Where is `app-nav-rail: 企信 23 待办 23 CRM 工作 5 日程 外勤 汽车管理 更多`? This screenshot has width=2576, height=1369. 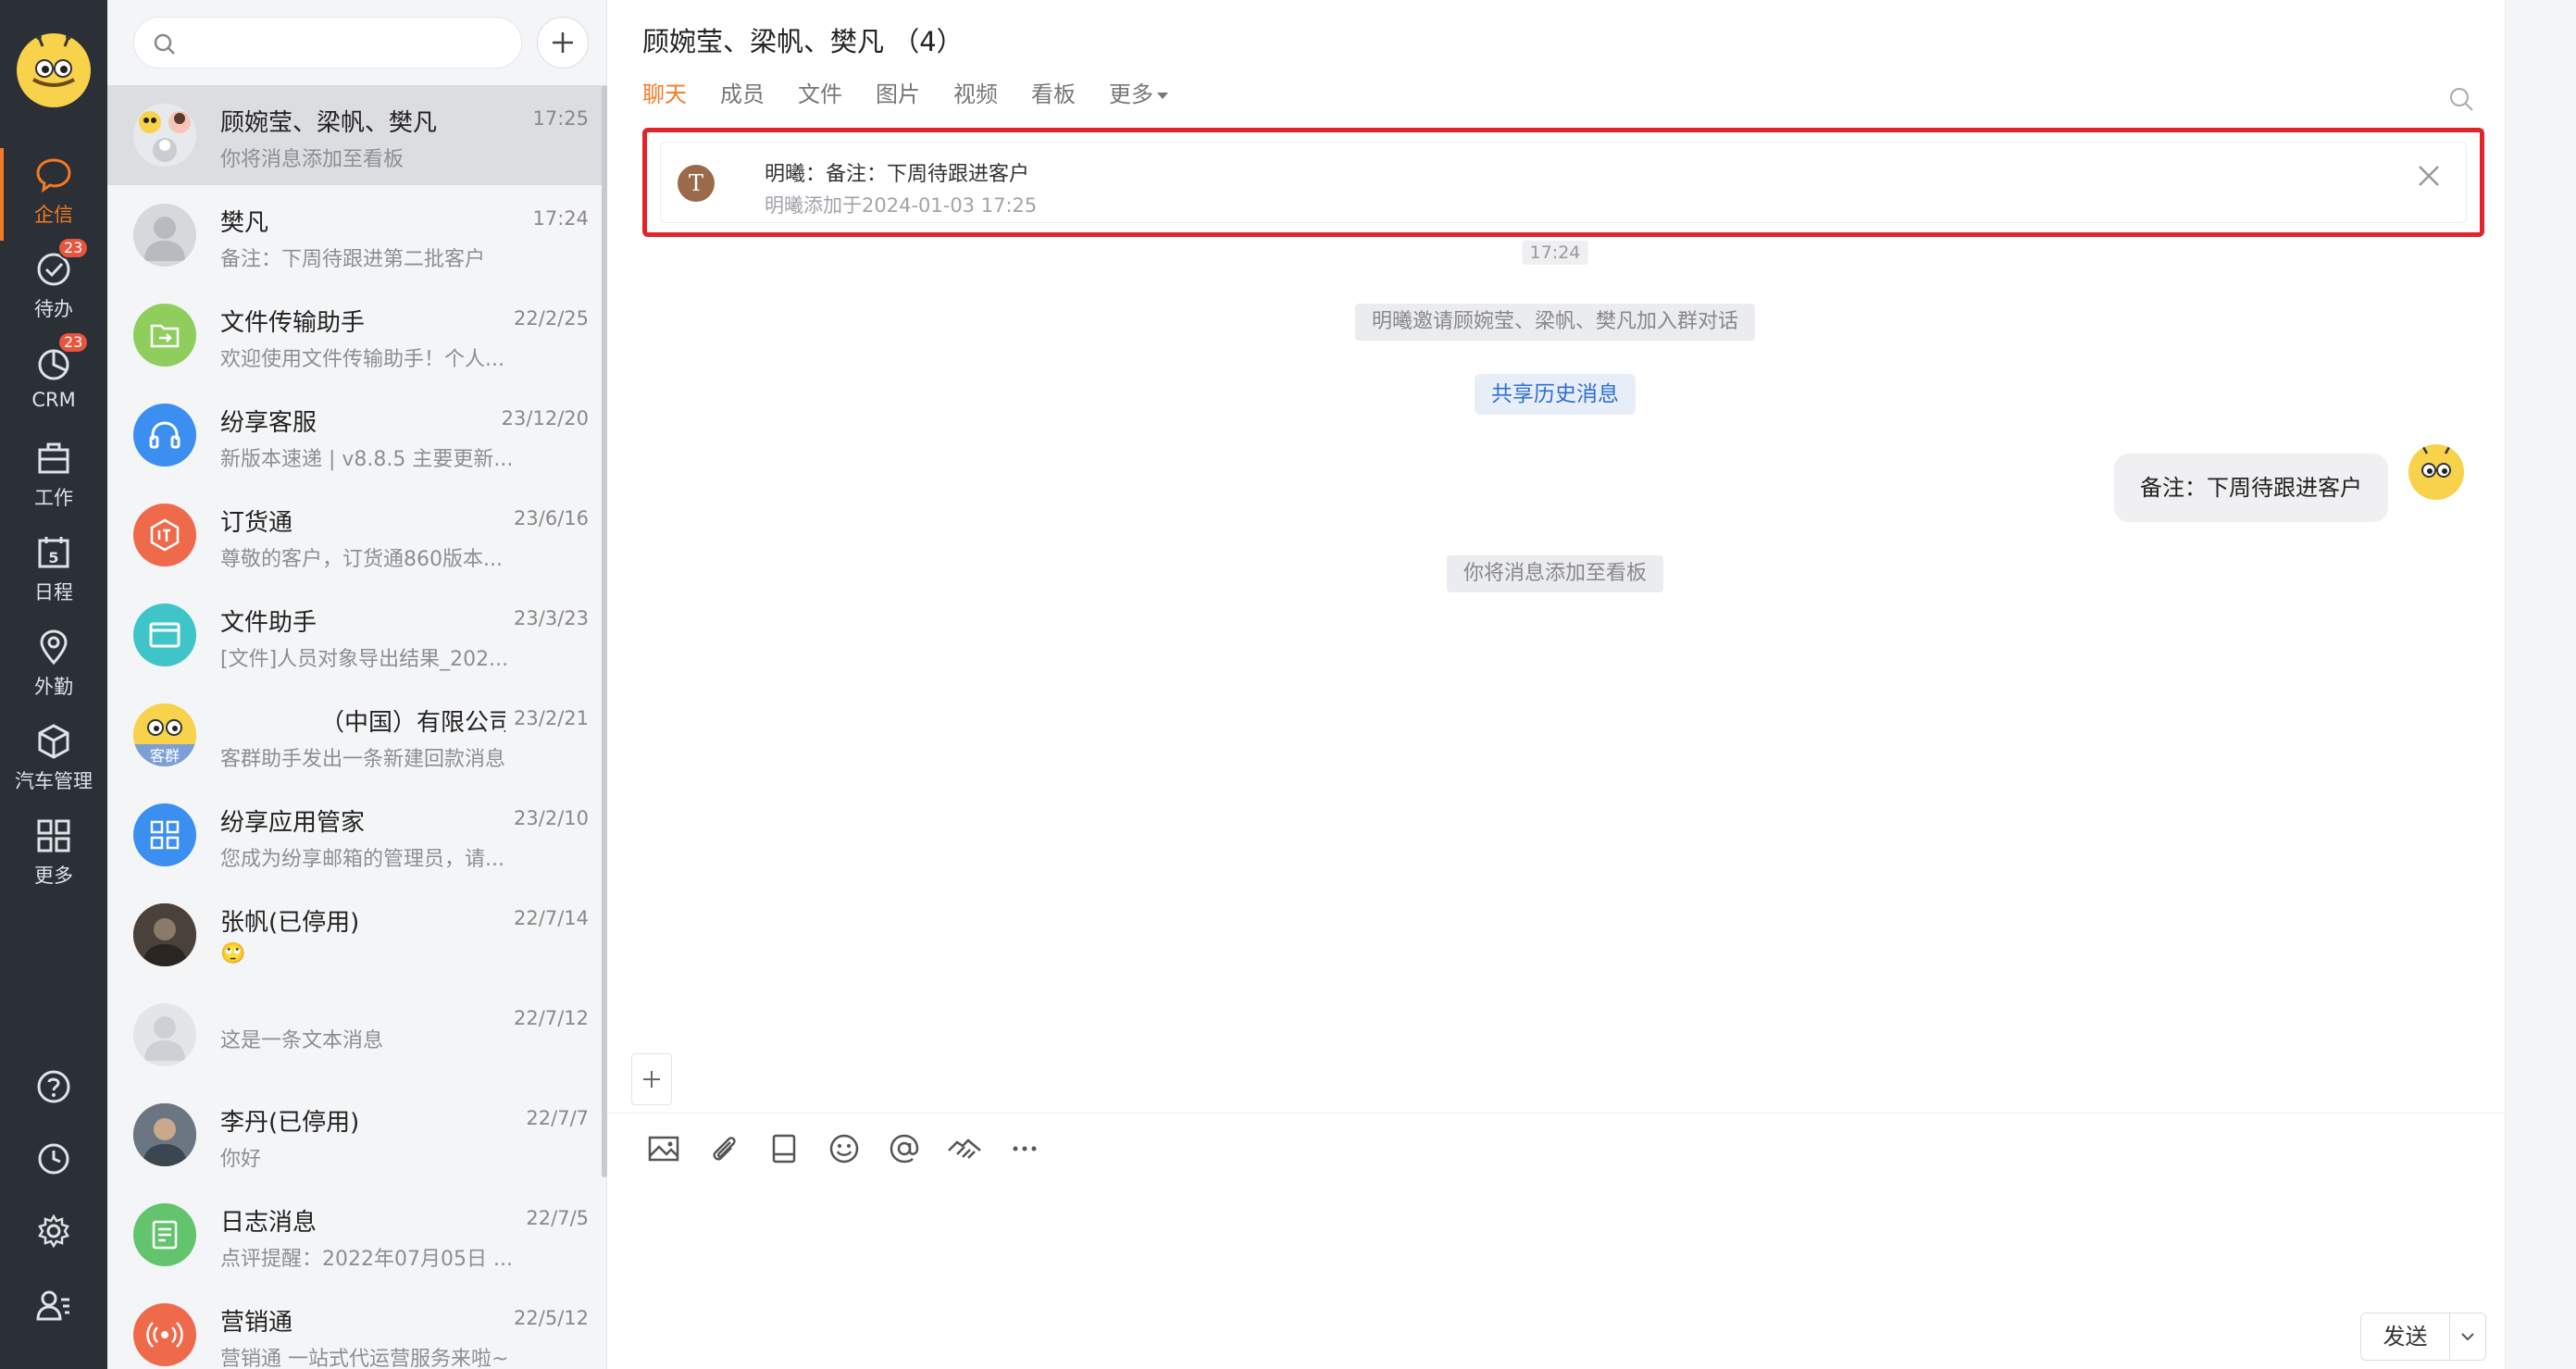
app-nav-rail: 企信 23 待办 23 CRM 工作 5 日程 外勤 汽车管理 更多 is located at coordinates (53, 685).